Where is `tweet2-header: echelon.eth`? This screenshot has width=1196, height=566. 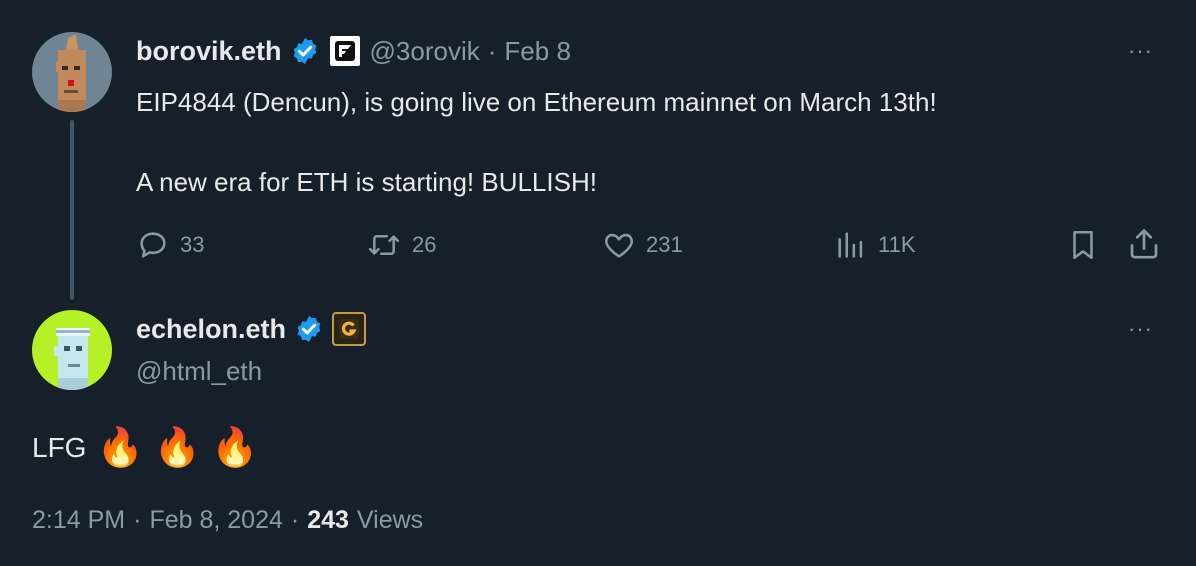
tweet2-header: echelon.eth is located at coordinates (251, 329).